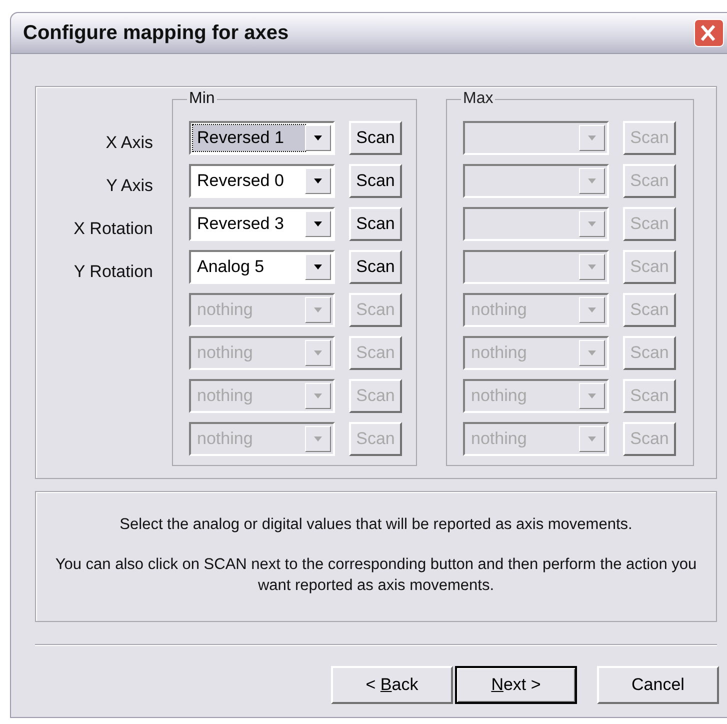 The height and width of the screenshot is (724, 727). What do you see at coordinates (516, 685) in the screenshot?
I see `wizard-button: Next >` at bounding box center [516, 685].